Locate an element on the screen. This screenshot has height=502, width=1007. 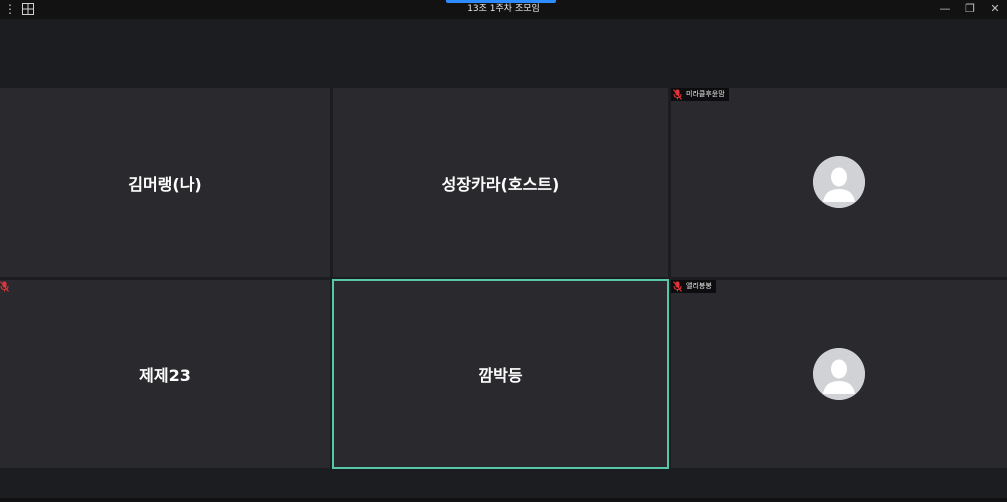
minimize-icon: — is located at coordinates (945, 9).